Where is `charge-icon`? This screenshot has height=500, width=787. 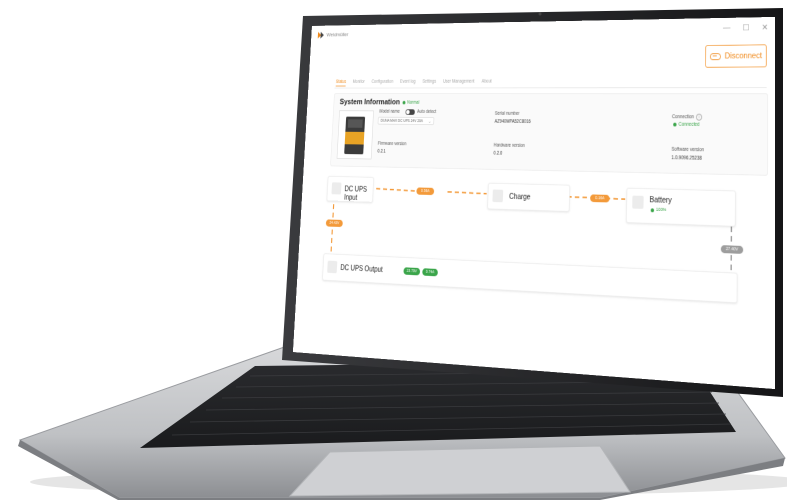 charge-icon is located at coordinates (498, 196).